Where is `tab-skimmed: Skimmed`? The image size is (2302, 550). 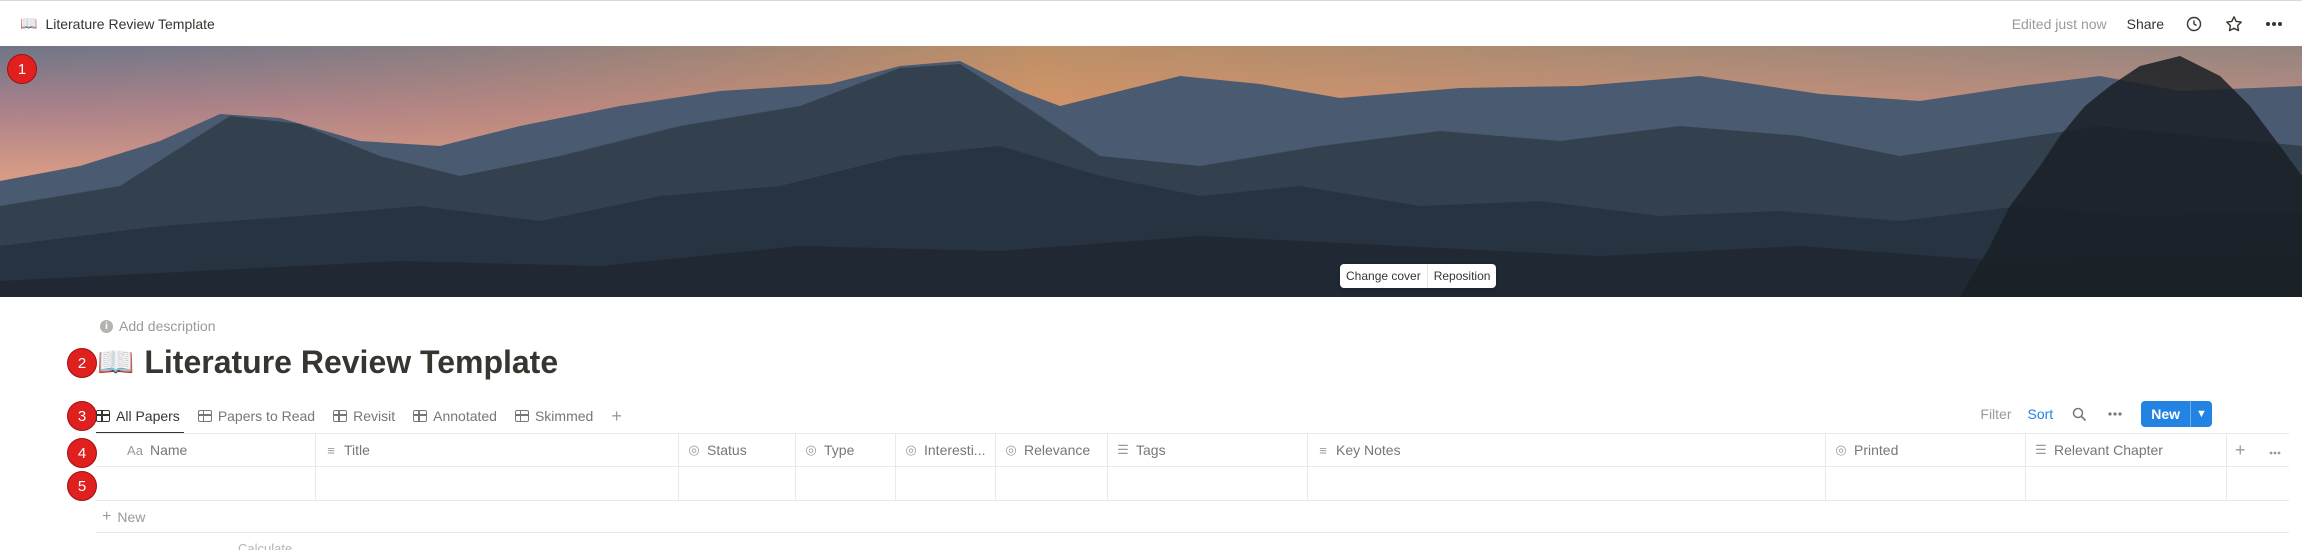 tab-skimmed: Skimmed is located at coordinates (554, 416).